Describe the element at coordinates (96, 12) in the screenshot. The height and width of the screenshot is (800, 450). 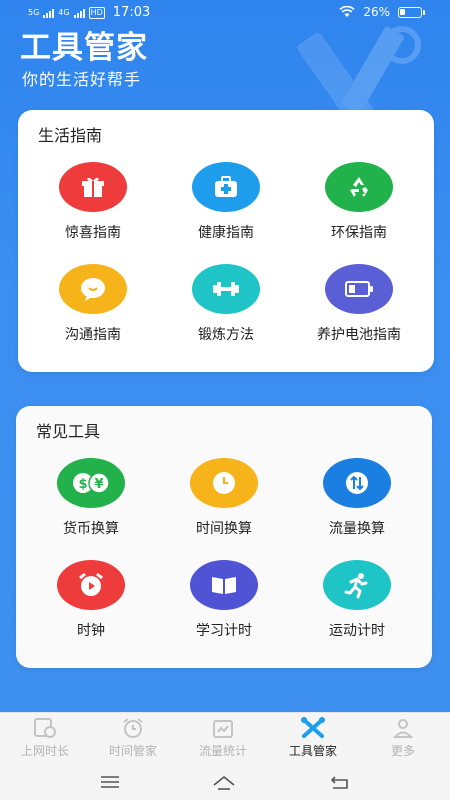
I see `hd-badge: HD` at that location.